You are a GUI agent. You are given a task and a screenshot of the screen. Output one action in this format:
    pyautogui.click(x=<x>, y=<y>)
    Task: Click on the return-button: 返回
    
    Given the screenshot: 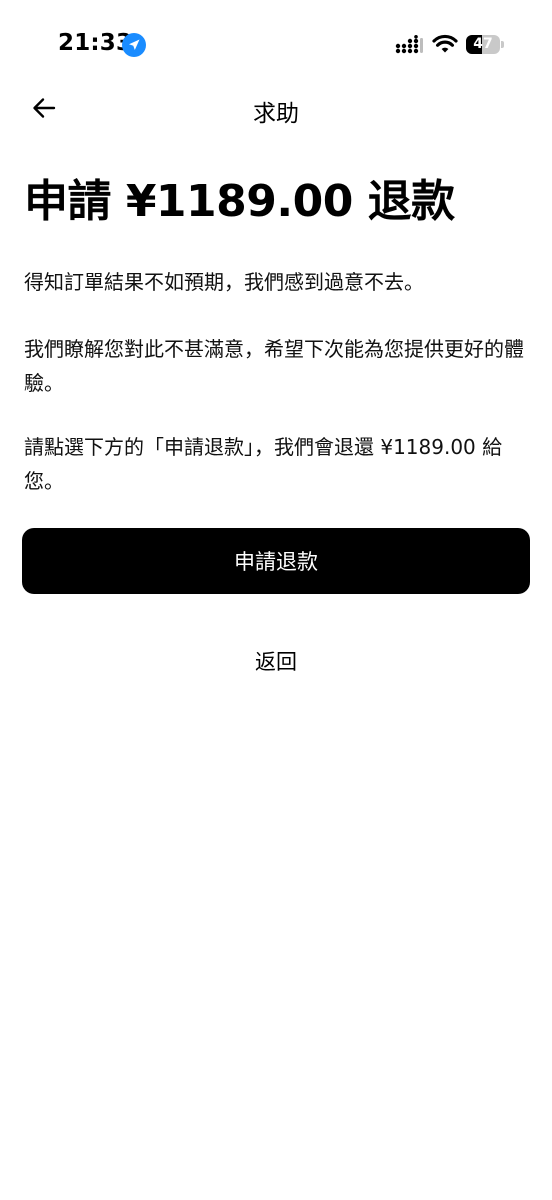 What is the action you would take?
    pyautogui.click(x=276, y=661)
    